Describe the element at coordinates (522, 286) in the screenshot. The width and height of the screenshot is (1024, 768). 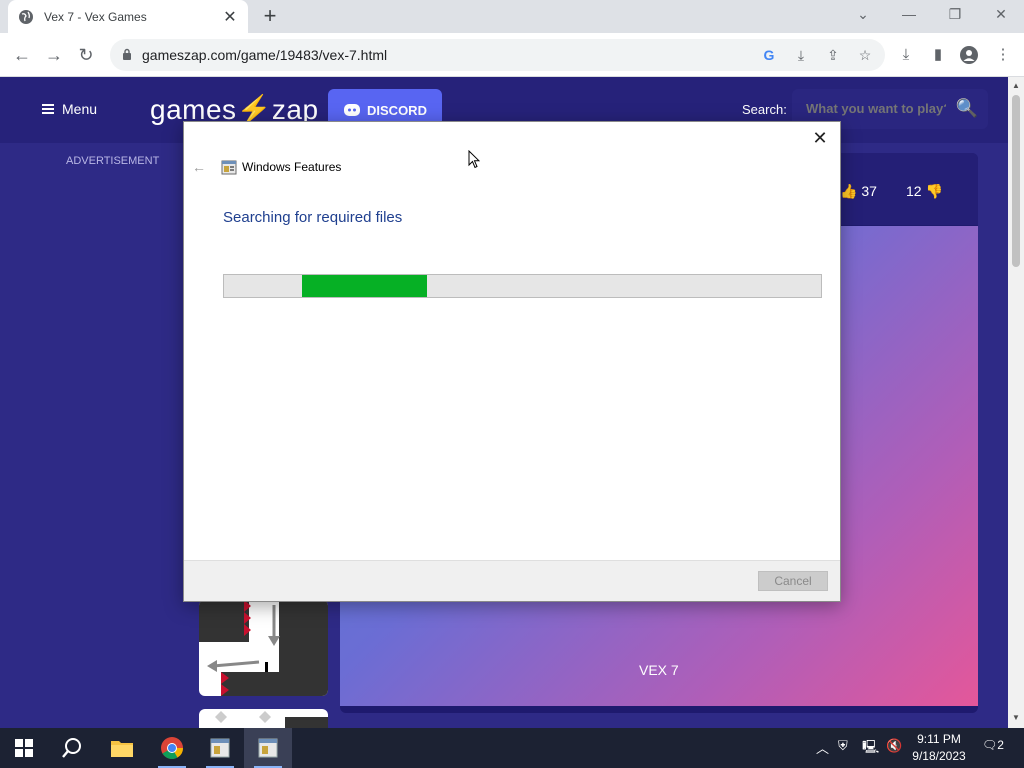
I see `progress-bar` at that location.